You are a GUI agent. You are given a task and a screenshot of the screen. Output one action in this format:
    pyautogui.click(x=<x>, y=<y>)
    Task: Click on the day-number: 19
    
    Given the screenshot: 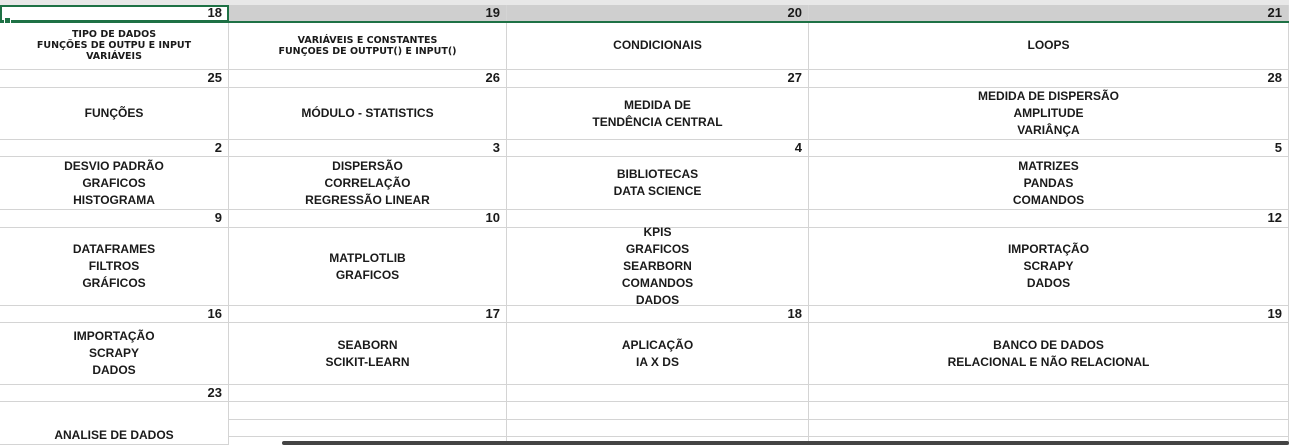 What is the action you would take?
    pyautogui.click(x=492, y=12)
    